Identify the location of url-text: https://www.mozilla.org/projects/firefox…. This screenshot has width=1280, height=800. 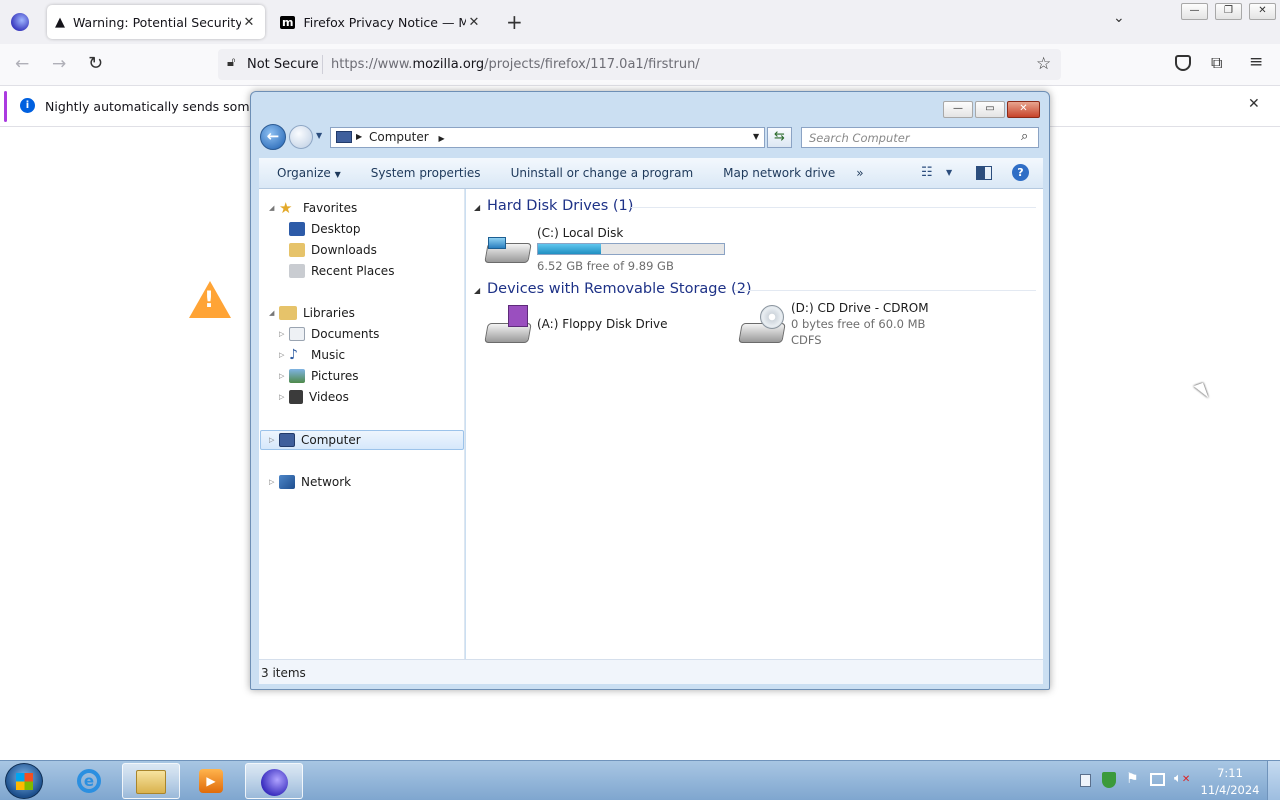
(515, 64).